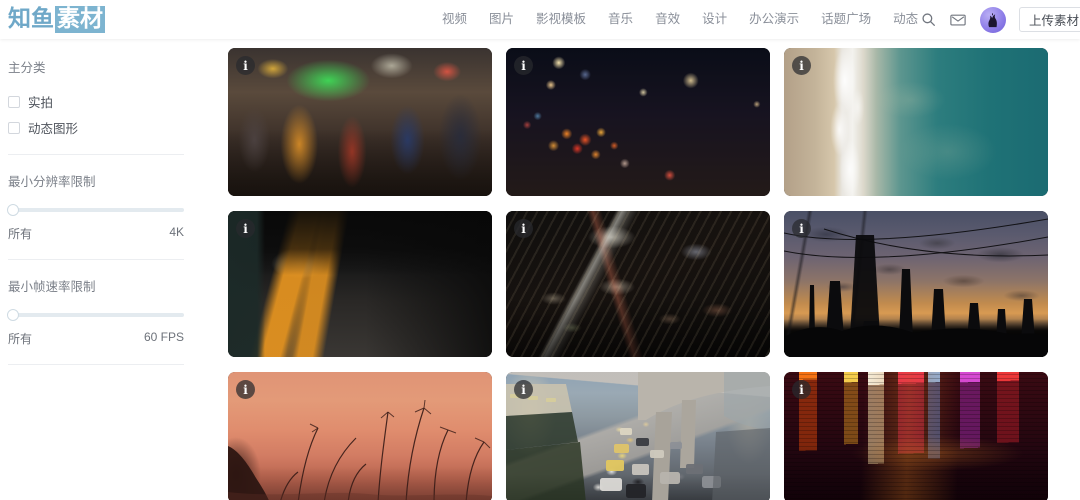  Describe the element at coordinates (905, 19) in the screenshot. I see `nav-item-feed: 动态` at that location.